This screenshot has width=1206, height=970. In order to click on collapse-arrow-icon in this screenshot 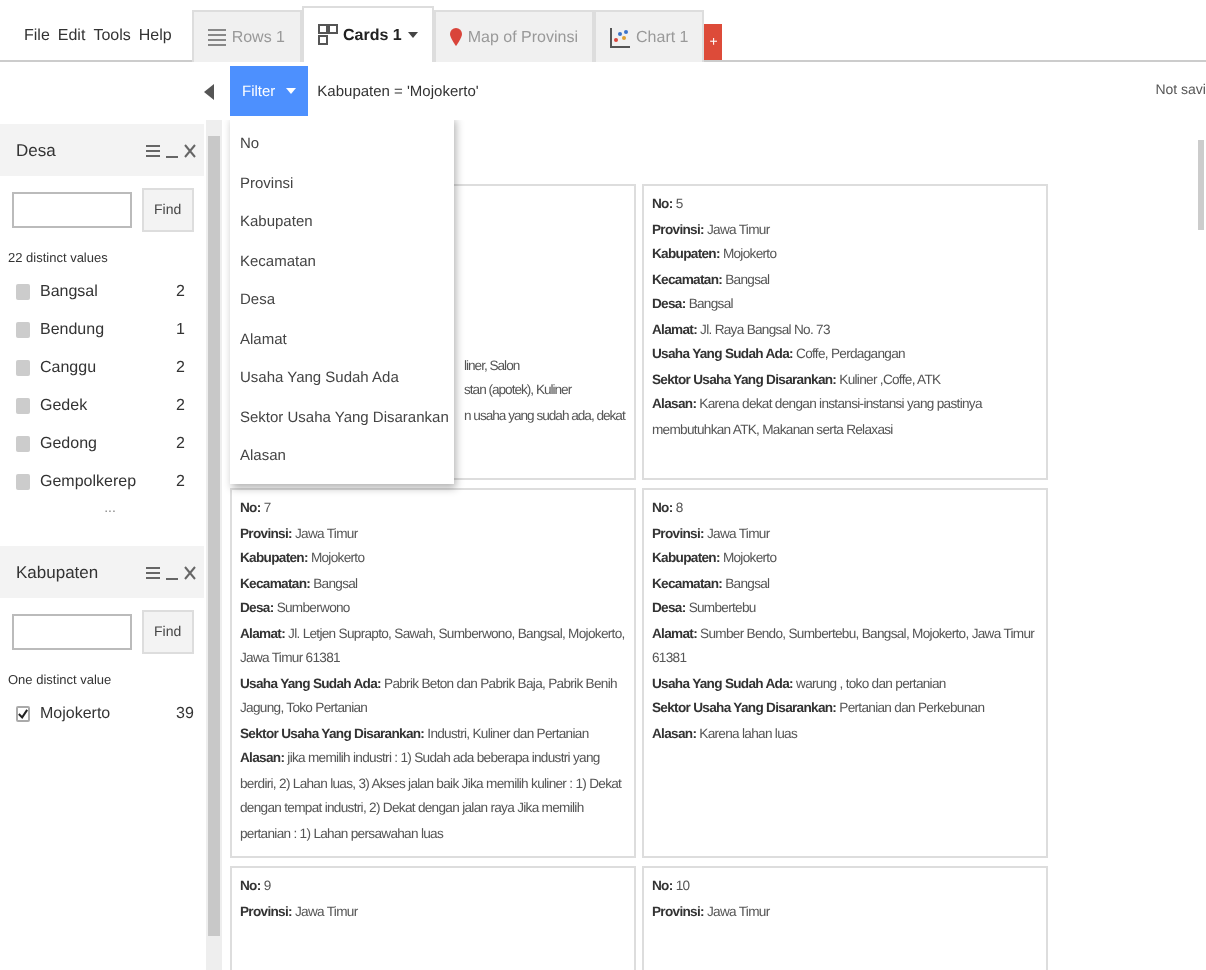, I will do `click(209, 91)`.